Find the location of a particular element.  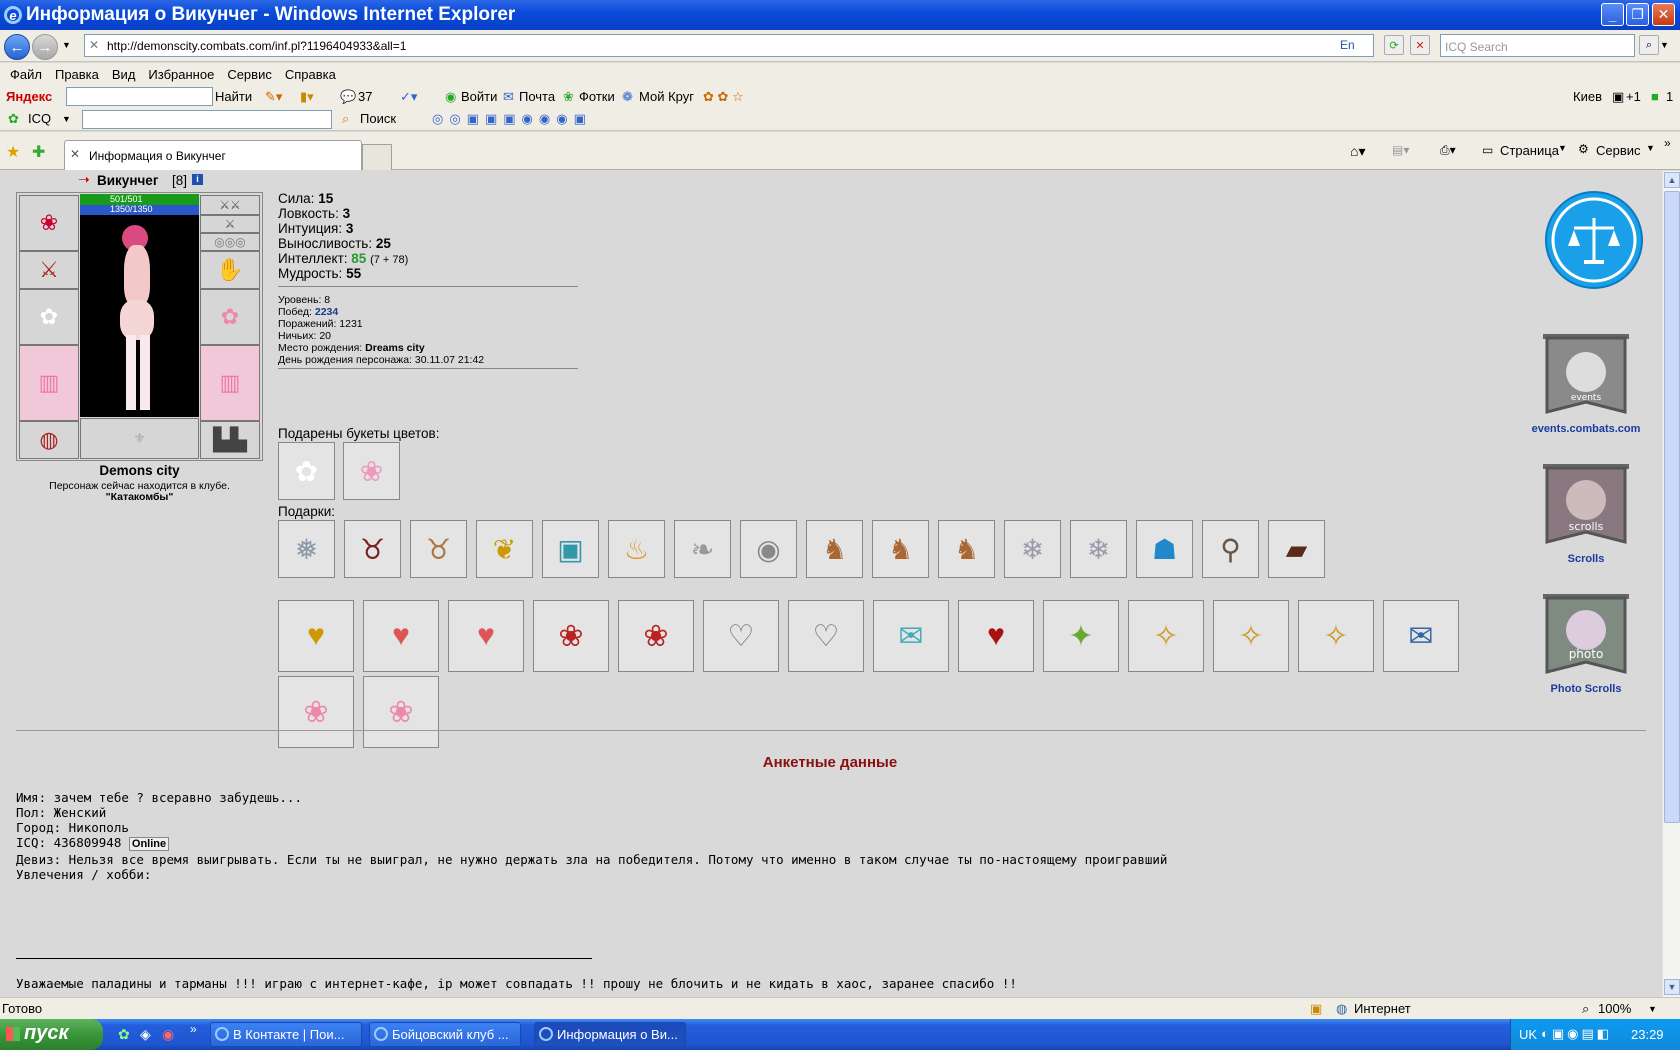

search-options-icon: ▼ is located at coordinates (1664, 45).